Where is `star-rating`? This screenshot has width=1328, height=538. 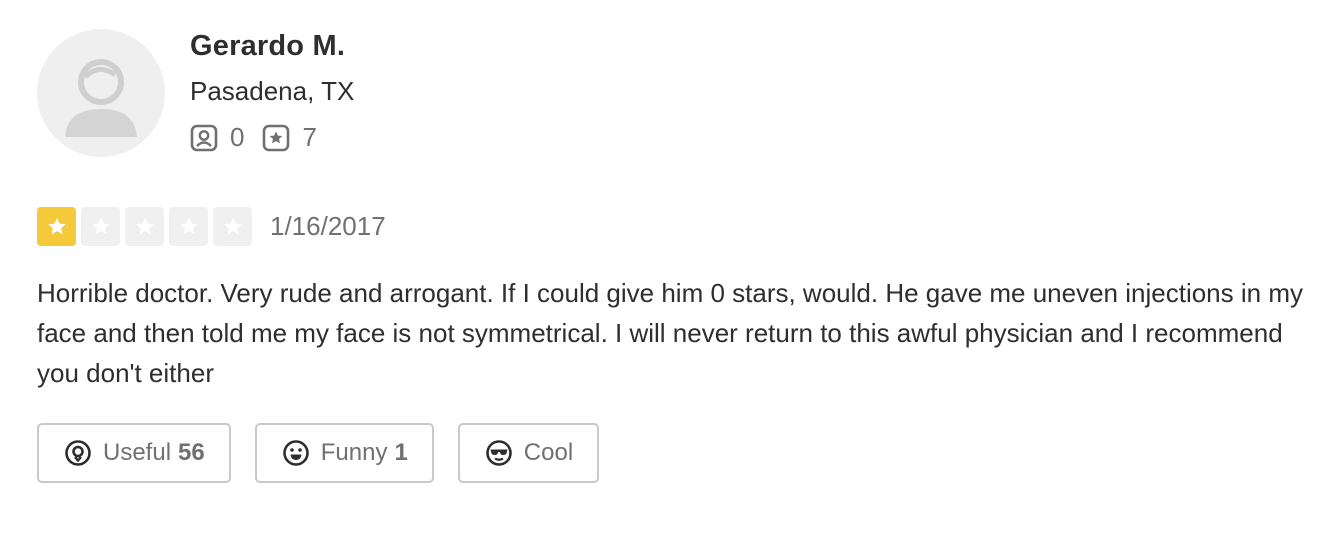
star-rating is located at coordinates (147, 226).